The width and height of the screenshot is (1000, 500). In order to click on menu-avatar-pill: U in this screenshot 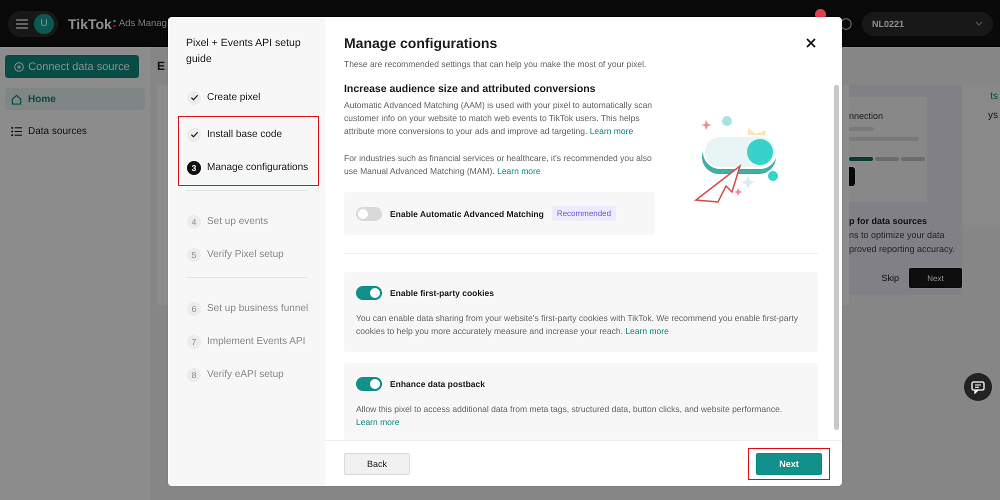, I will do `click(33, 23)`.